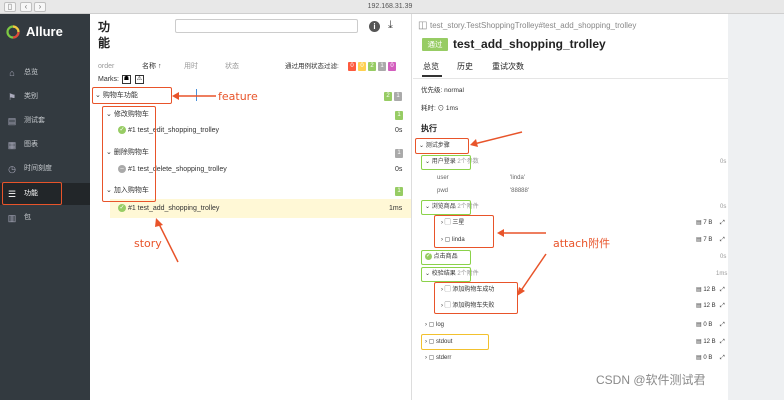  Describe the element at coordinates (442, 146) in the screenshot. I see `highlight-box-steps` at that location.